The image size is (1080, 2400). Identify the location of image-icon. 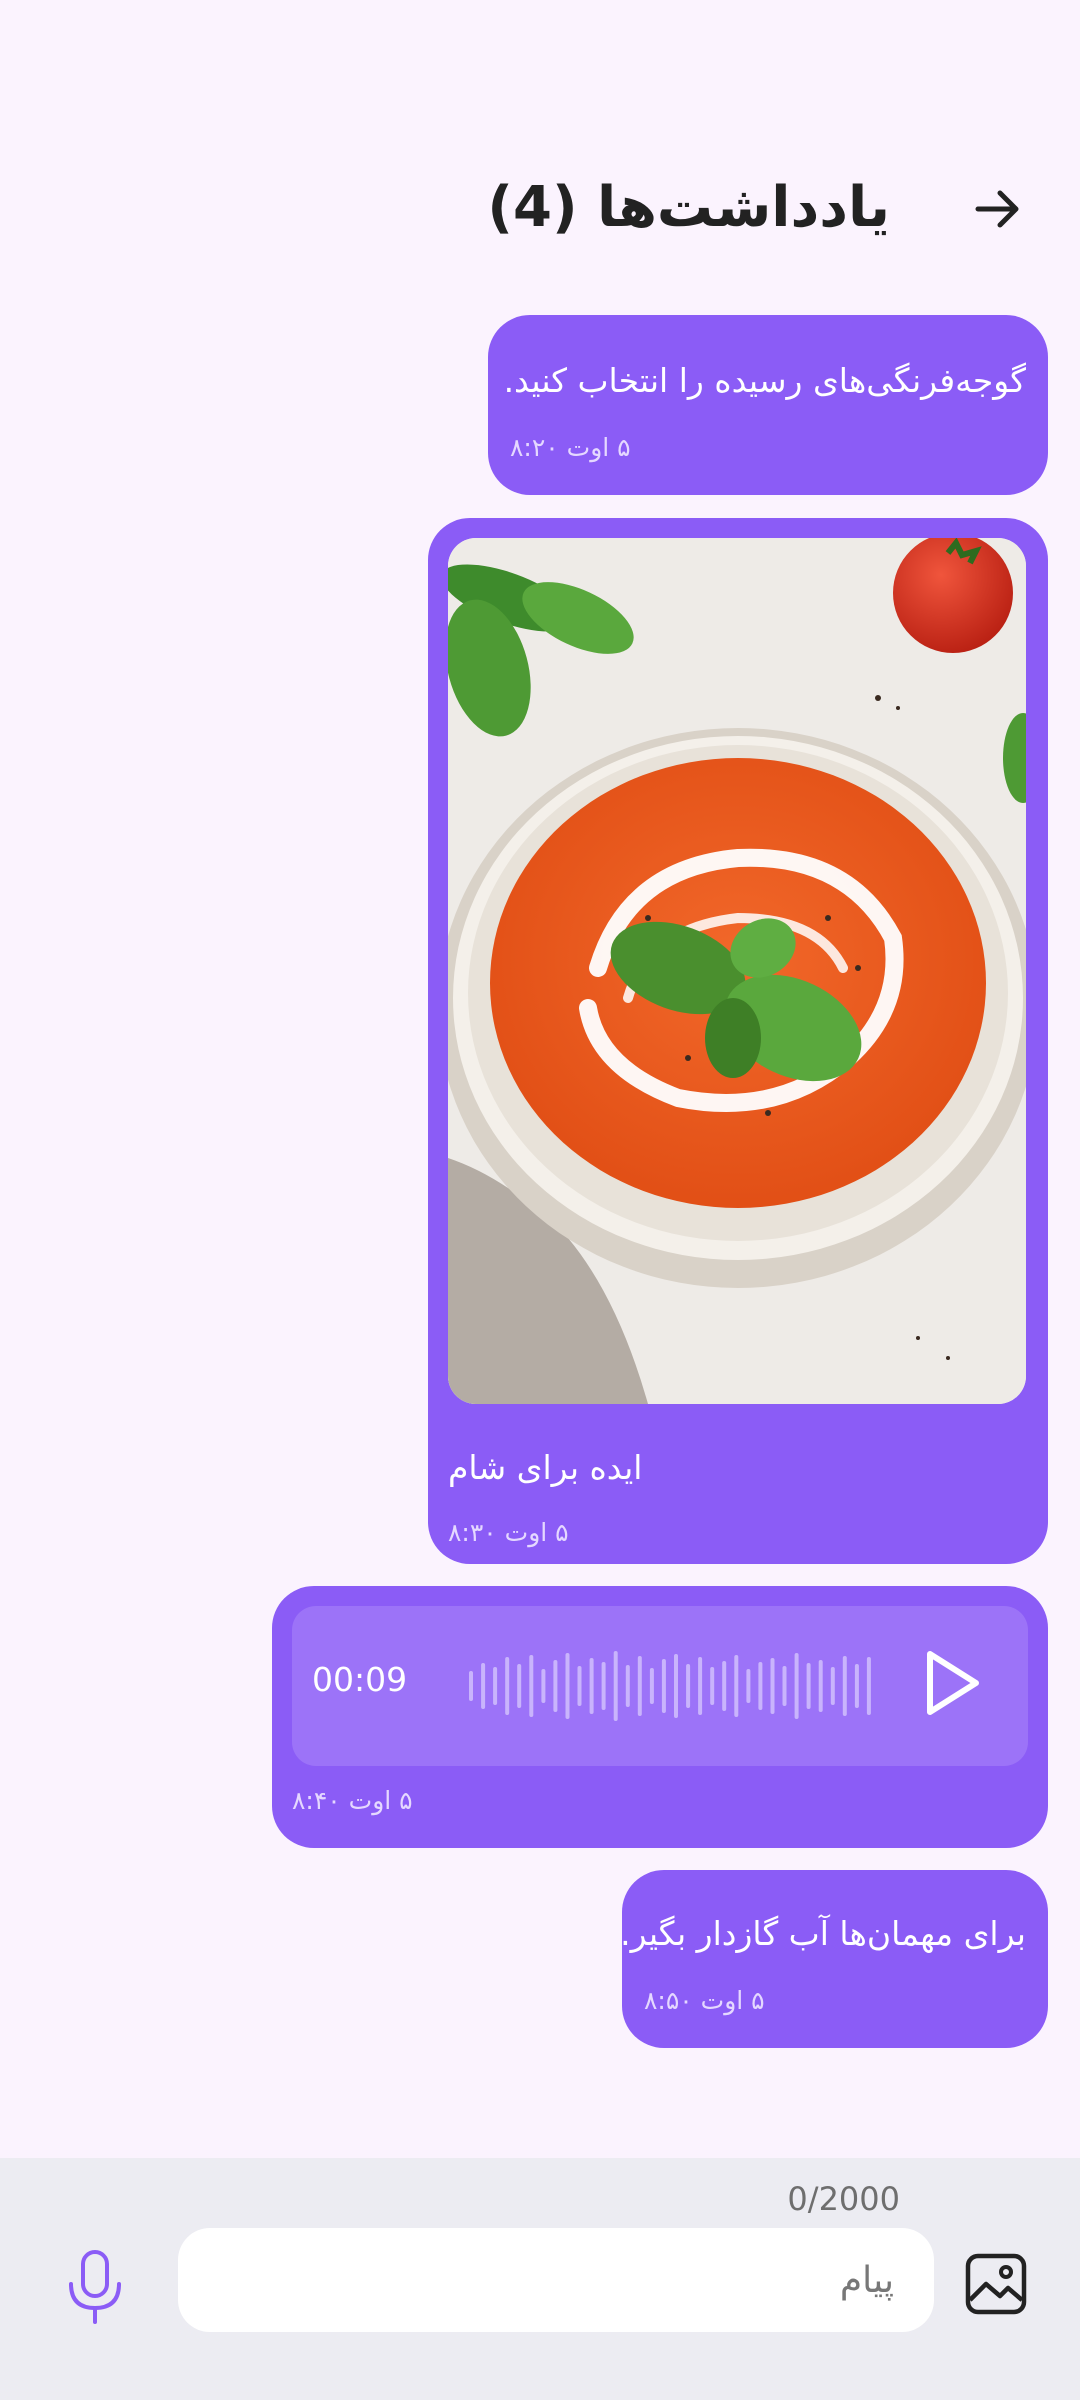
(996, 2284).